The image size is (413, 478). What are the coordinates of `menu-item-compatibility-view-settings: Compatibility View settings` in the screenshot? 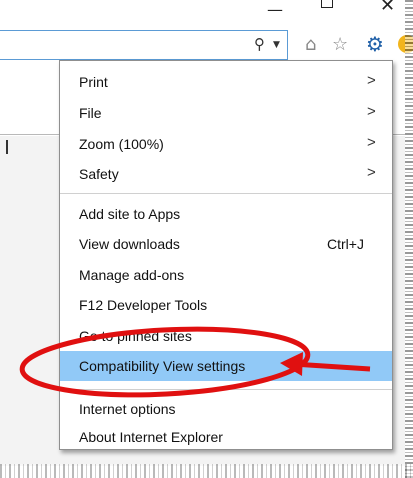 It's located at (226, 366).